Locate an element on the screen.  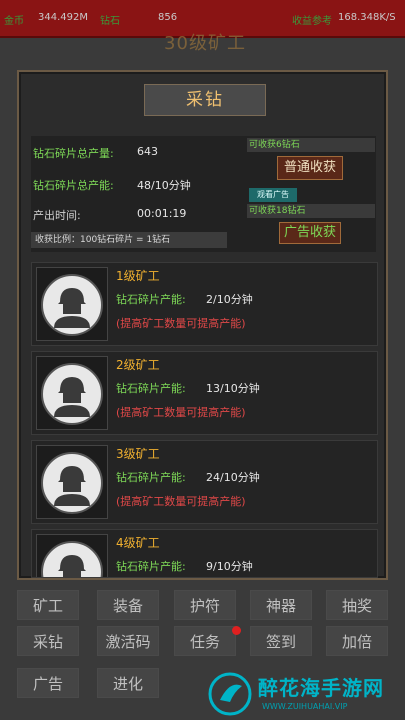
miner-level: 4级矿工 is located at coordinates (138, 543).